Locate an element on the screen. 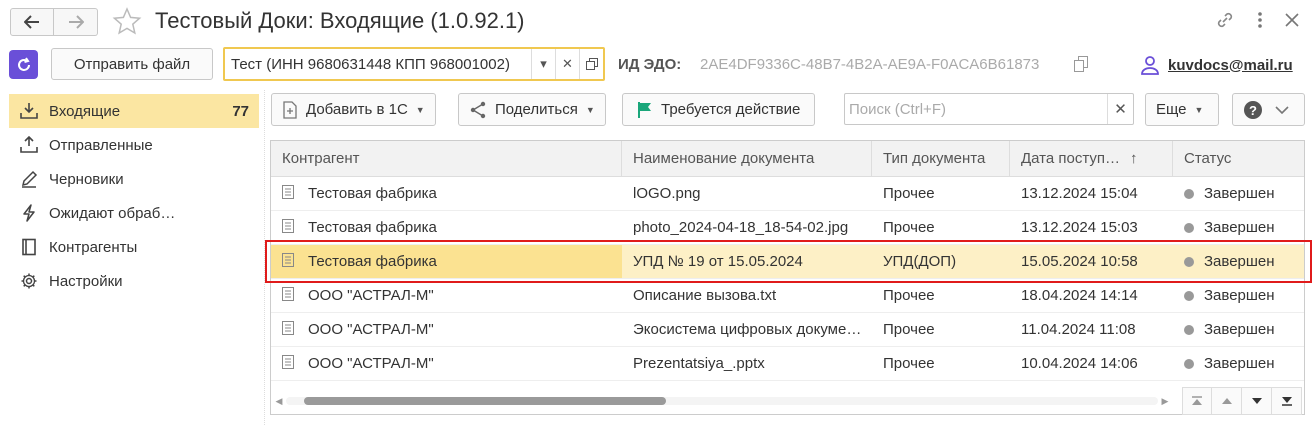  cell-doc-name: Описание вызова.txt is located at coordinates (705, 295).